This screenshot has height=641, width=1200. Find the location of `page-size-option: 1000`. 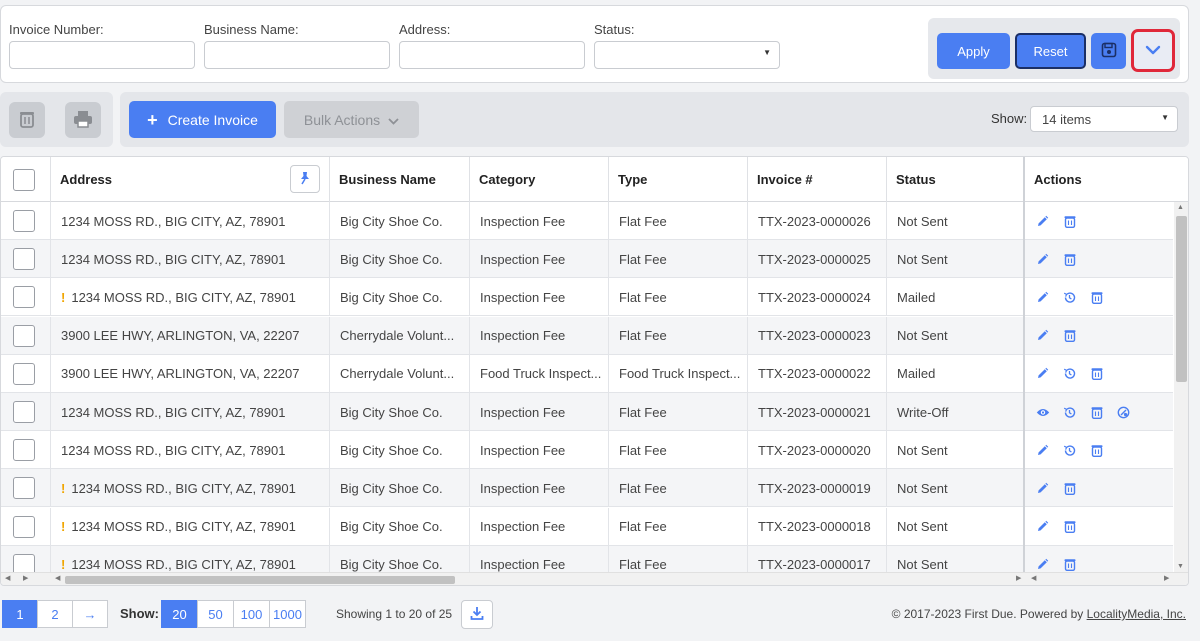

page-size-option: 1000 is located at coordinates (287, 614).